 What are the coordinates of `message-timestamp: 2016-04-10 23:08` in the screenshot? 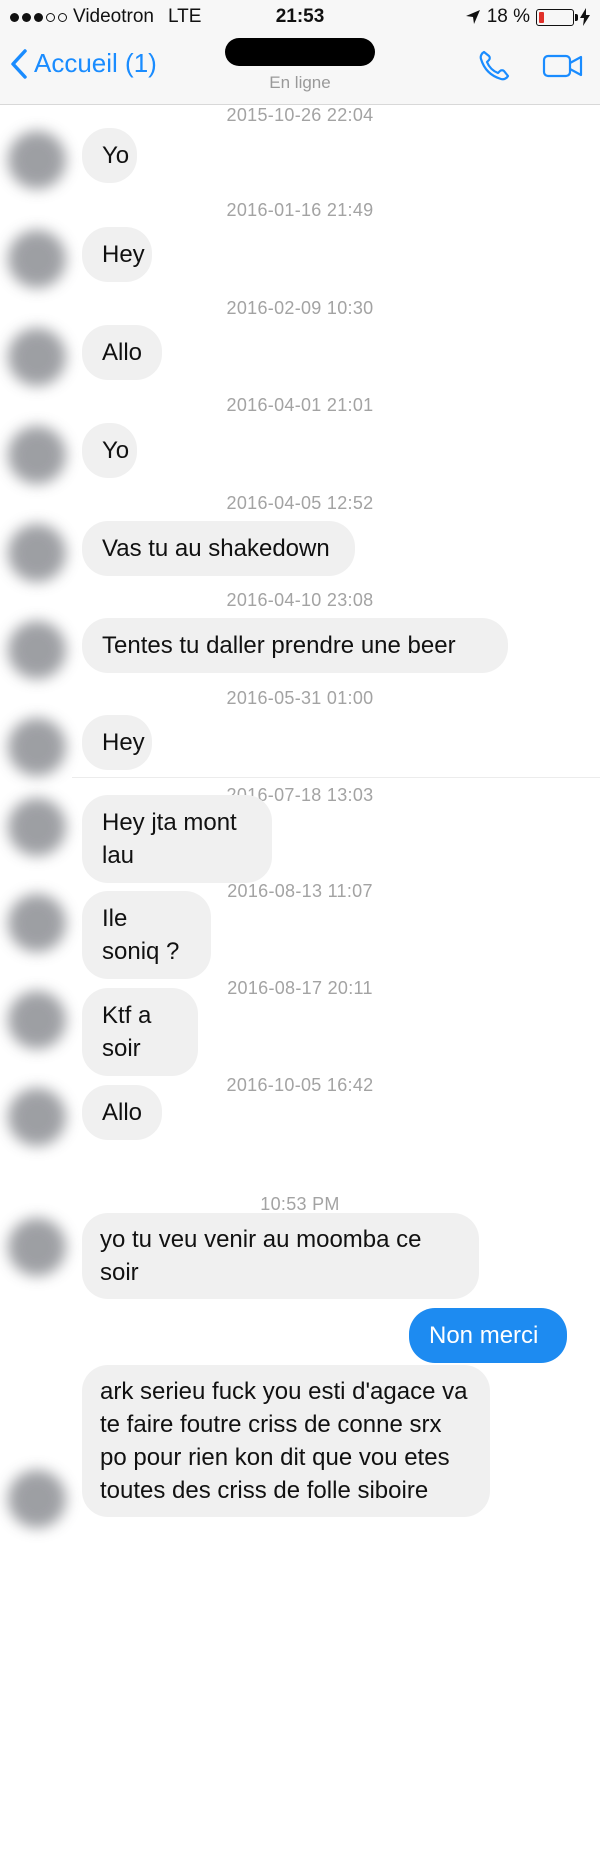 It's located at (300, 600).